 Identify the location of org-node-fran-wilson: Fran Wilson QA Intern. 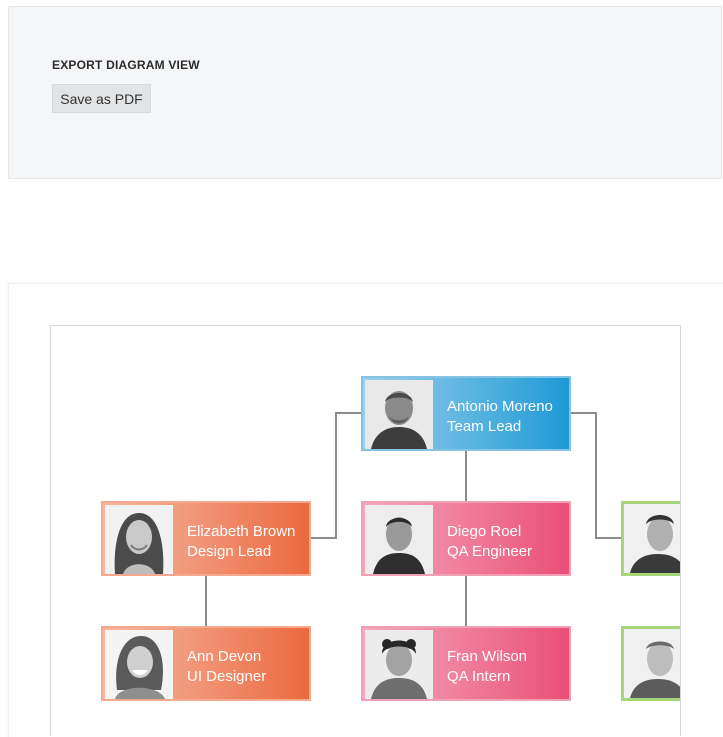
(466, 663).